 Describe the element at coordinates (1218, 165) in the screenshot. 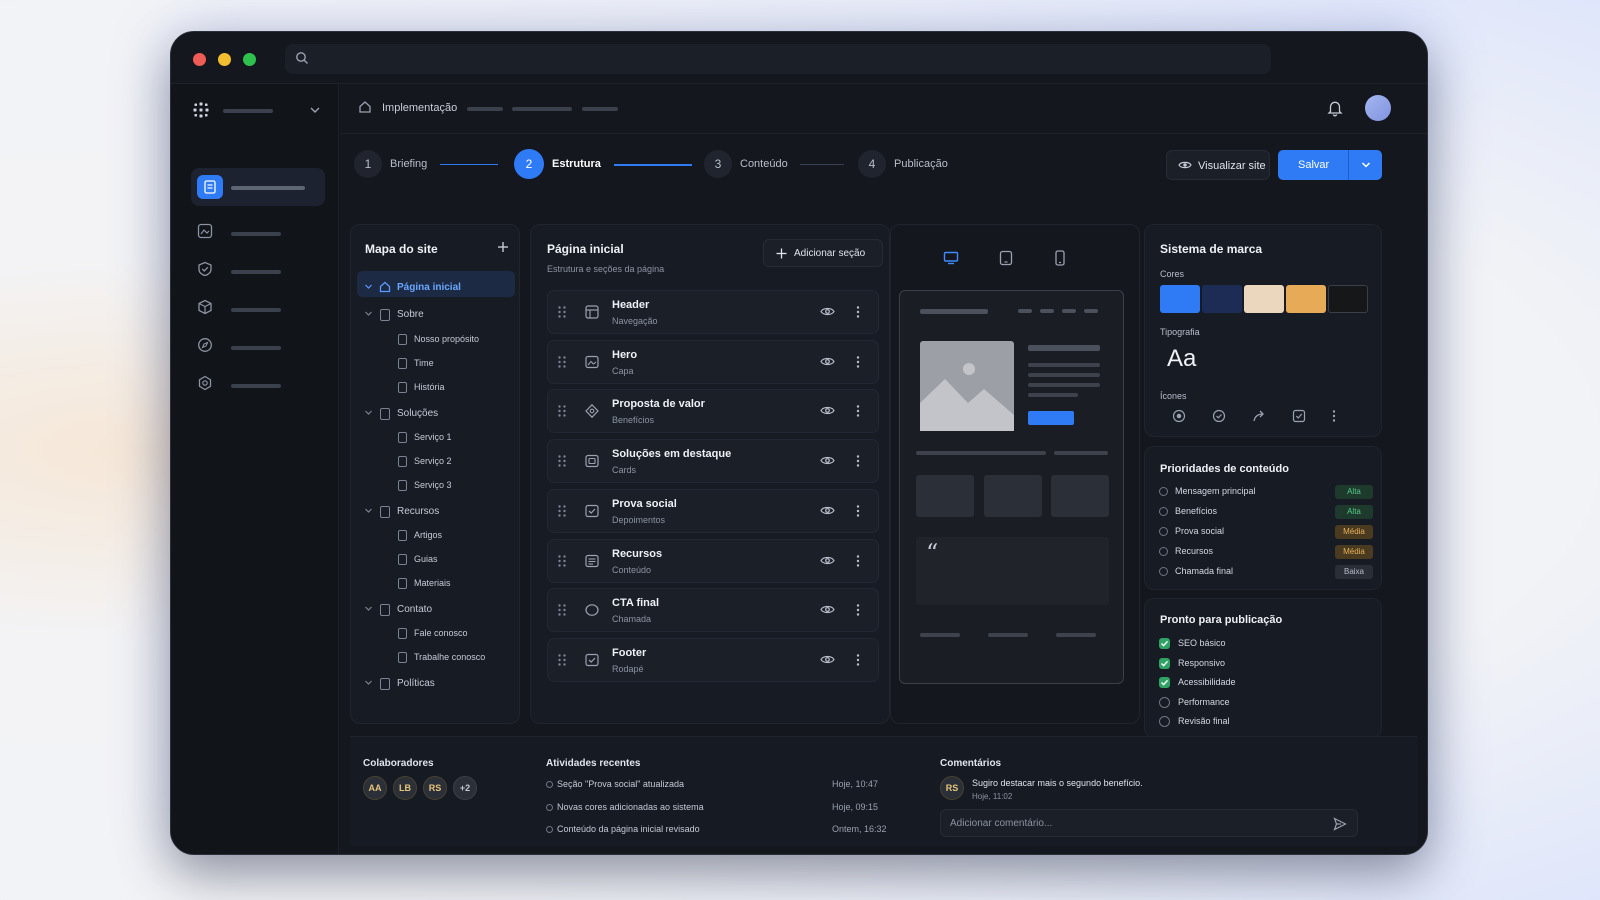

I see `preview-site-button: Visualizar site` at that location.